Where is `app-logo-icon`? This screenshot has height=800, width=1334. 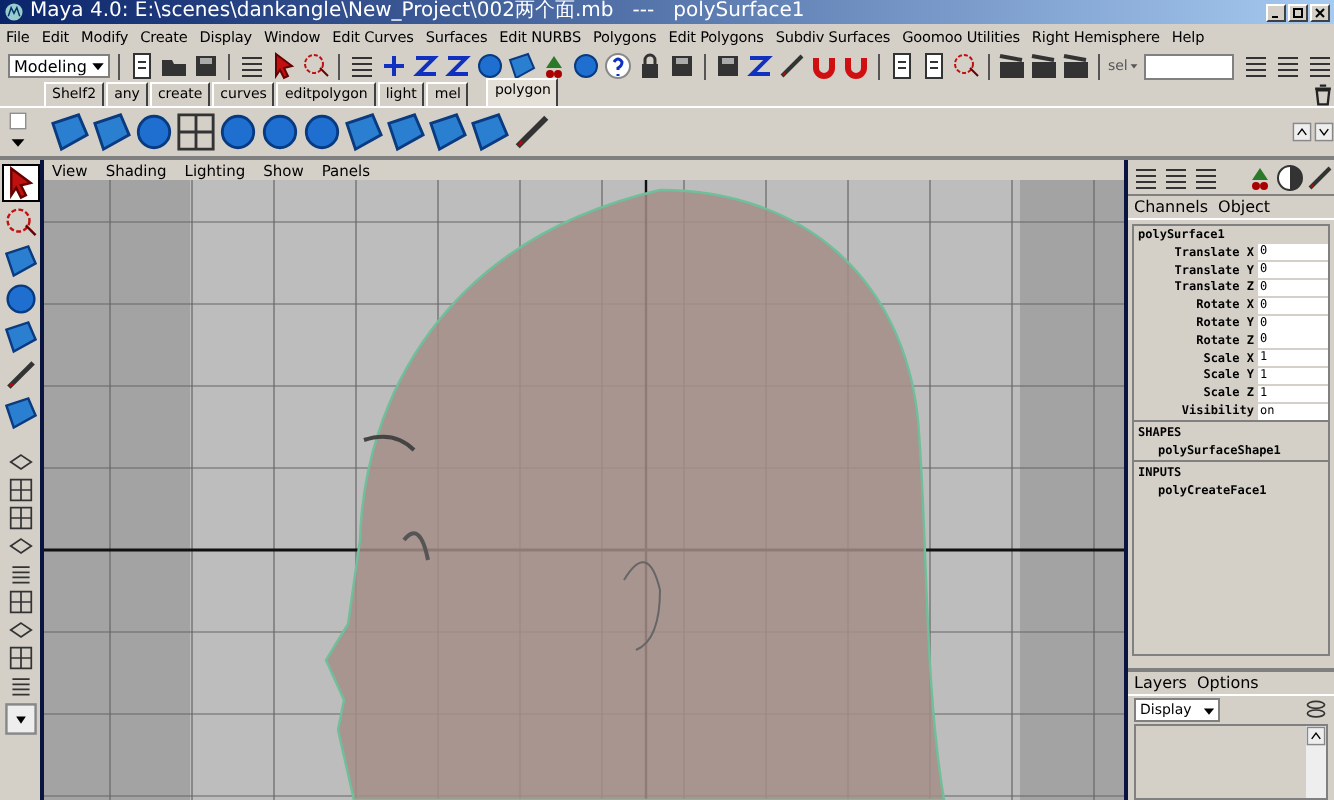 app-logo-icon is located at coordinates (14, 12).